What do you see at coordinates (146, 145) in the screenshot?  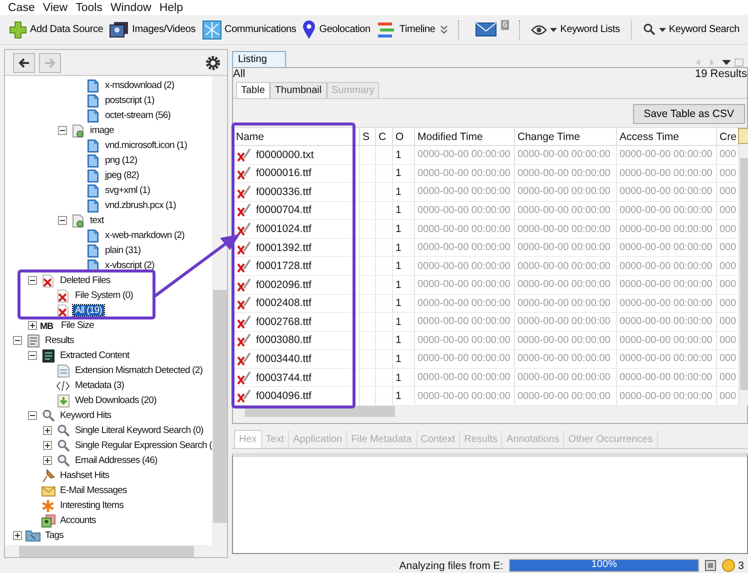 I see `tree-item: vnd.microsoft.icon (1)` at bounding box center [146, 145].